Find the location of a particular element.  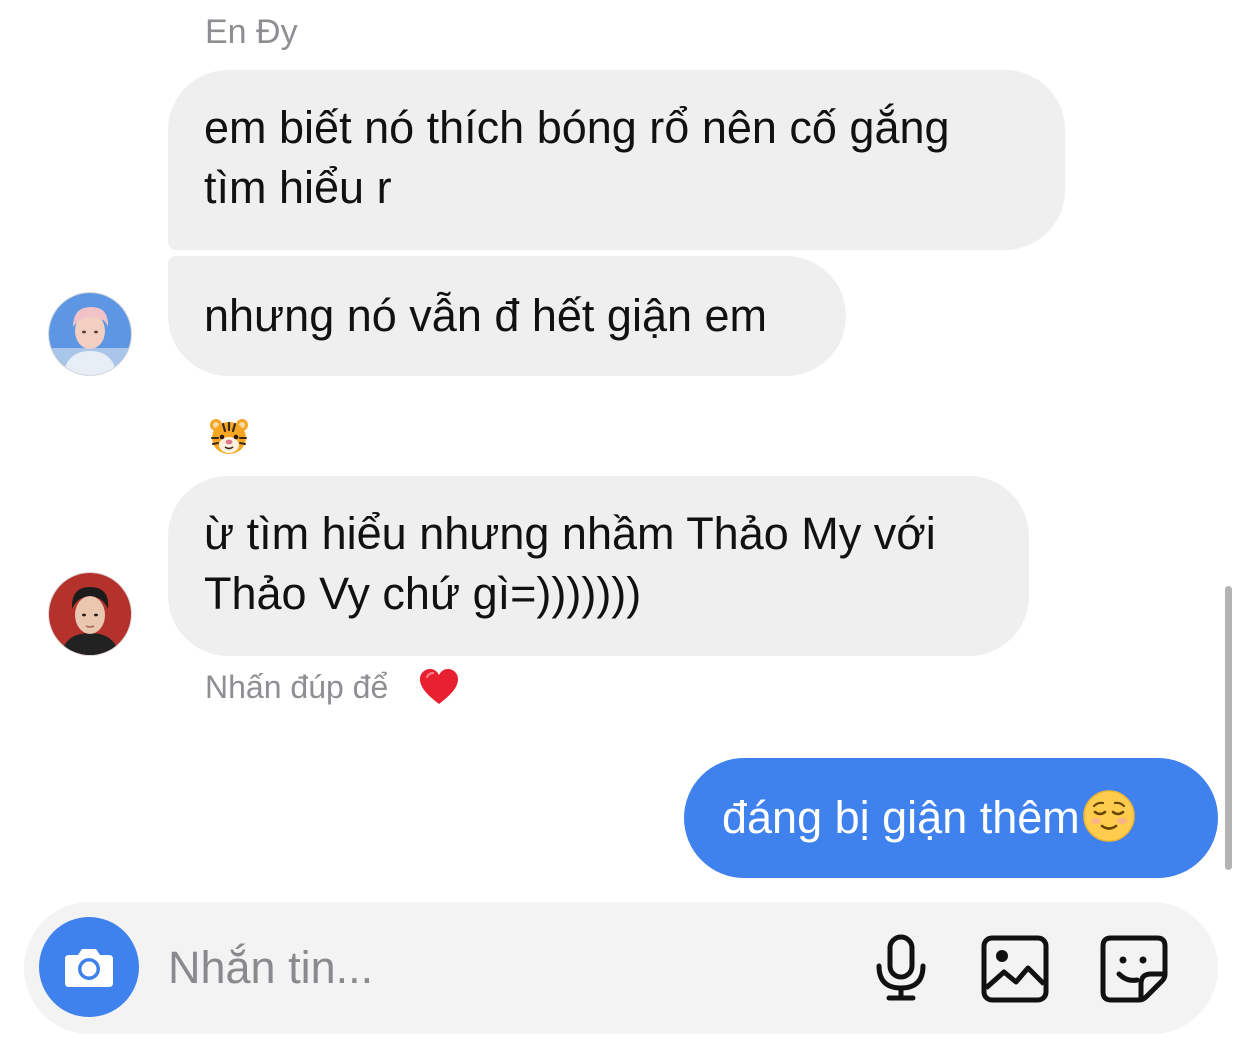

outgoing-message-bubble: đáng bị giận thêm is located at coordinates (951, 818).